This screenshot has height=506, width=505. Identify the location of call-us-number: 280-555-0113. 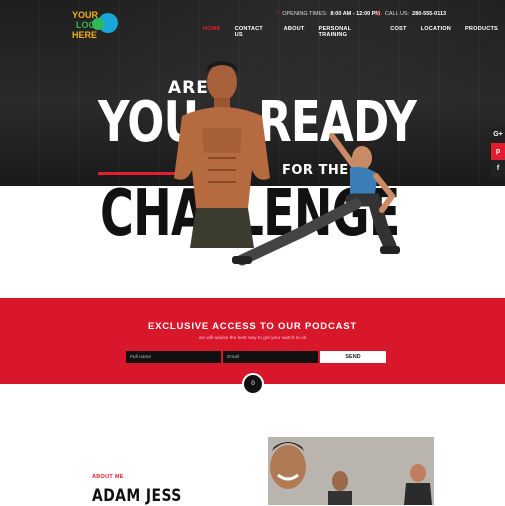
(429, 14).